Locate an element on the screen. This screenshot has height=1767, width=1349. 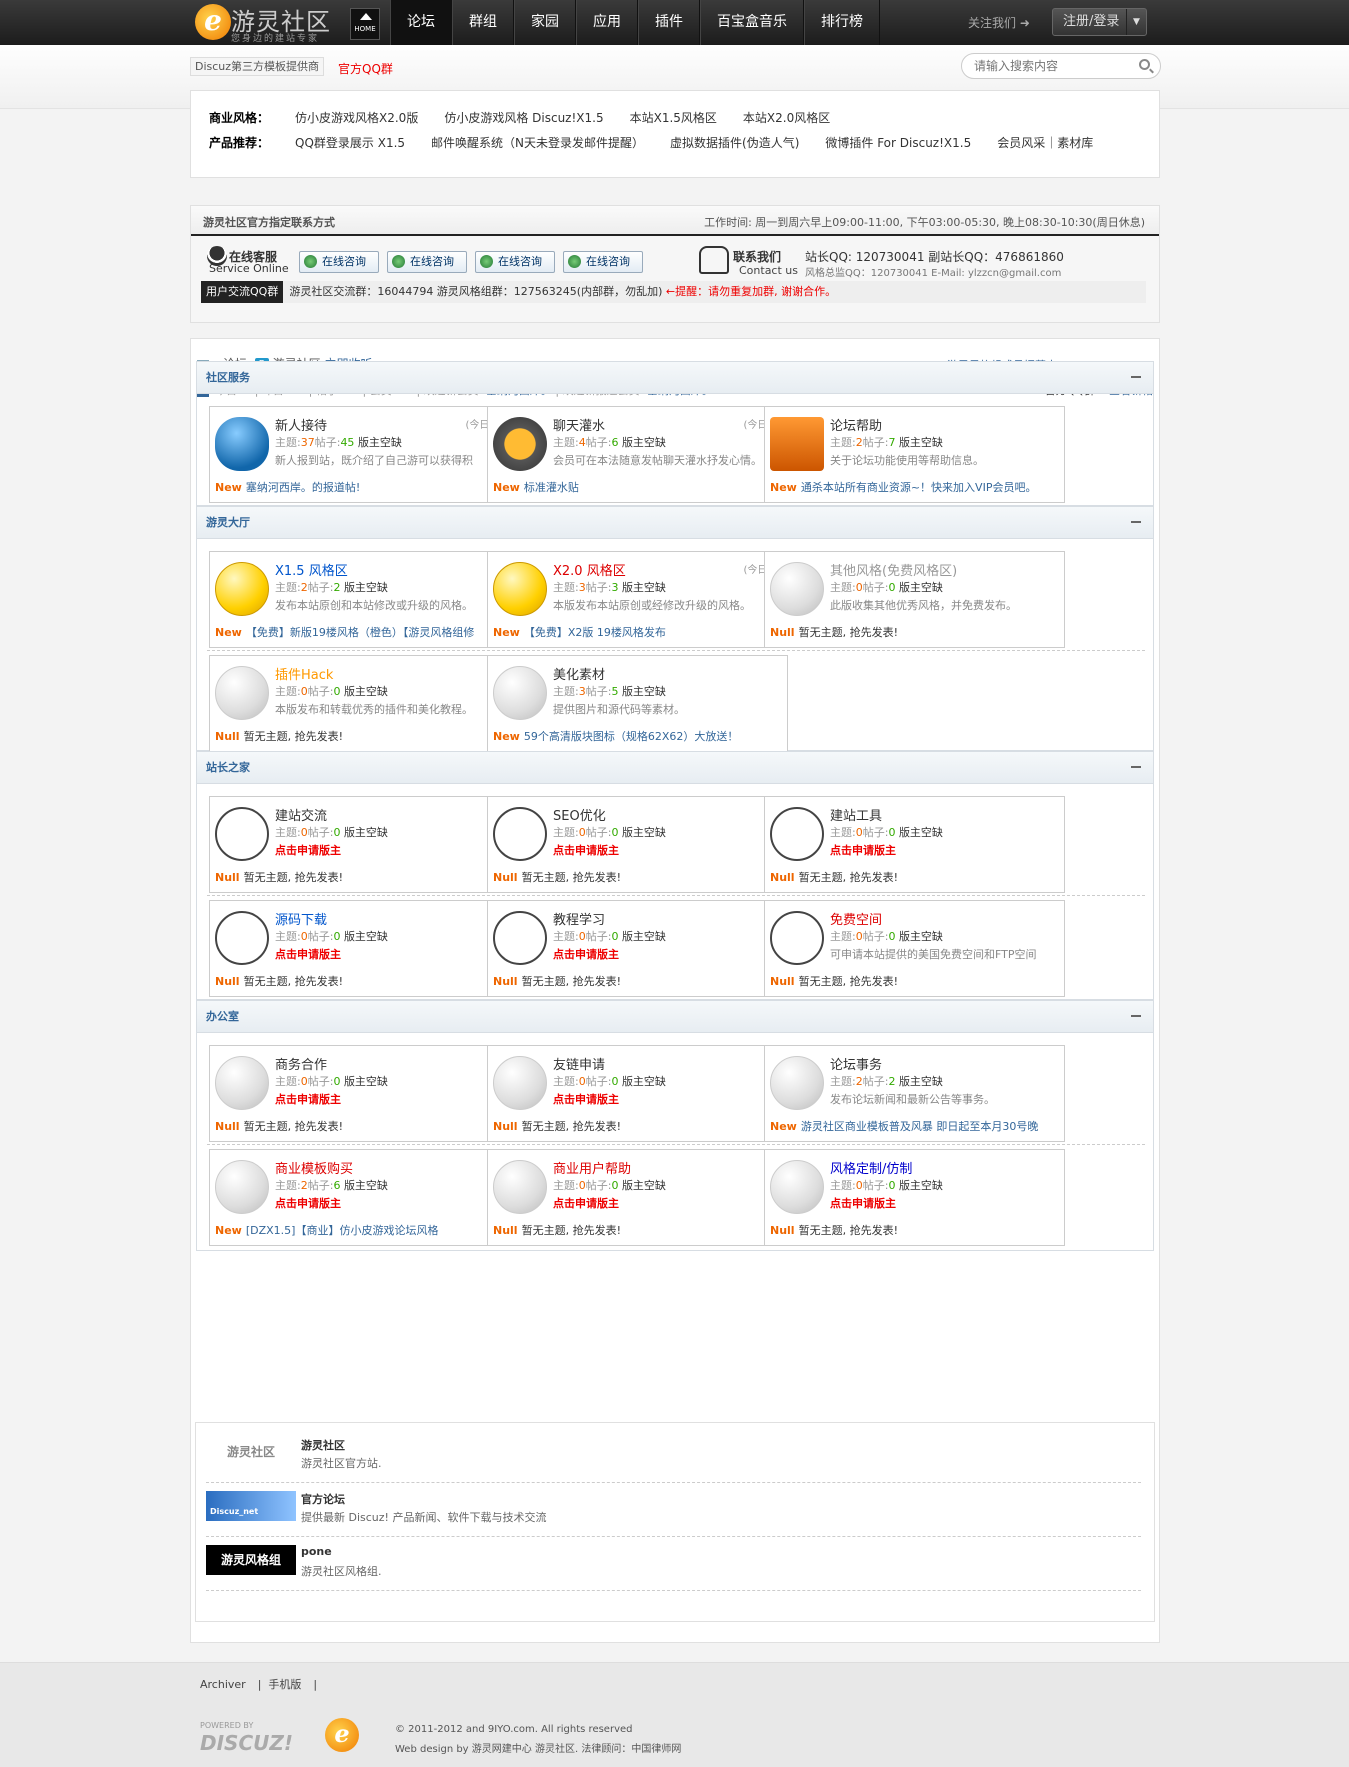
consult-button-3: 在线咨询 is located at coordinates (515, 262).